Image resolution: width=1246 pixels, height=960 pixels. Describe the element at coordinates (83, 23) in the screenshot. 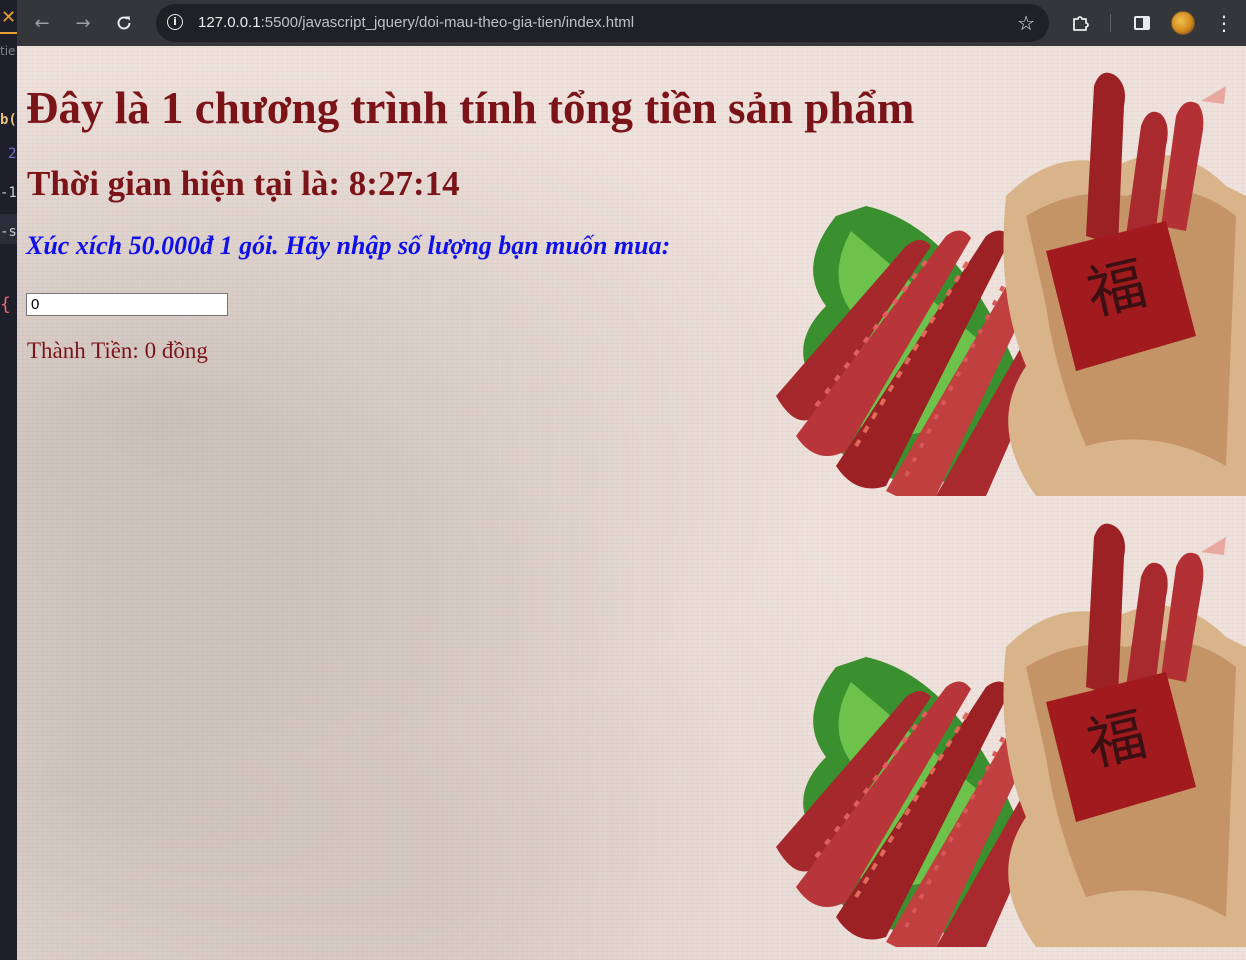

I see `forward-arrow-icon: →` at that location.